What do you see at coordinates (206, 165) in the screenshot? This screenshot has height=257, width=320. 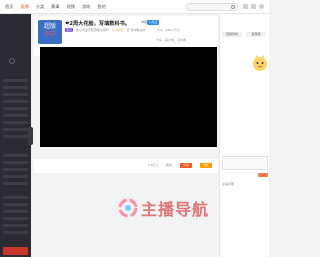 I see `gift-button: 送礼` at bounding box center [206, 165].